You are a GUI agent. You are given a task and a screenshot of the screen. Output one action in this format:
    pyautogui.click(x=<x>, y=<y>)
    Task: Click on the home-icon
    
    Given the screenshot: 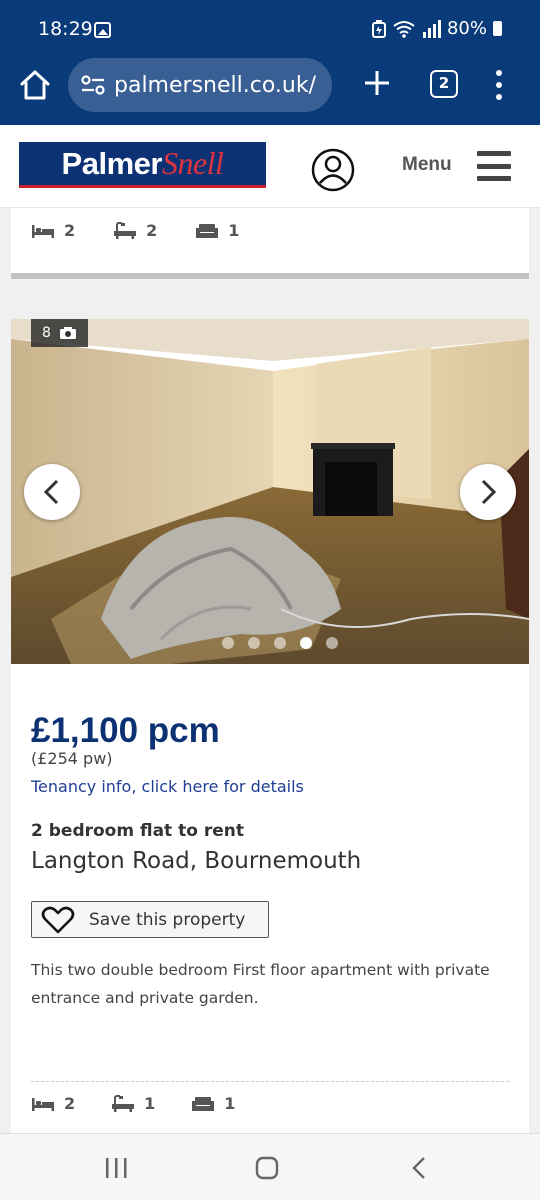 What is the action you would take?
    pyautogui.click(x=35, y=85)
    